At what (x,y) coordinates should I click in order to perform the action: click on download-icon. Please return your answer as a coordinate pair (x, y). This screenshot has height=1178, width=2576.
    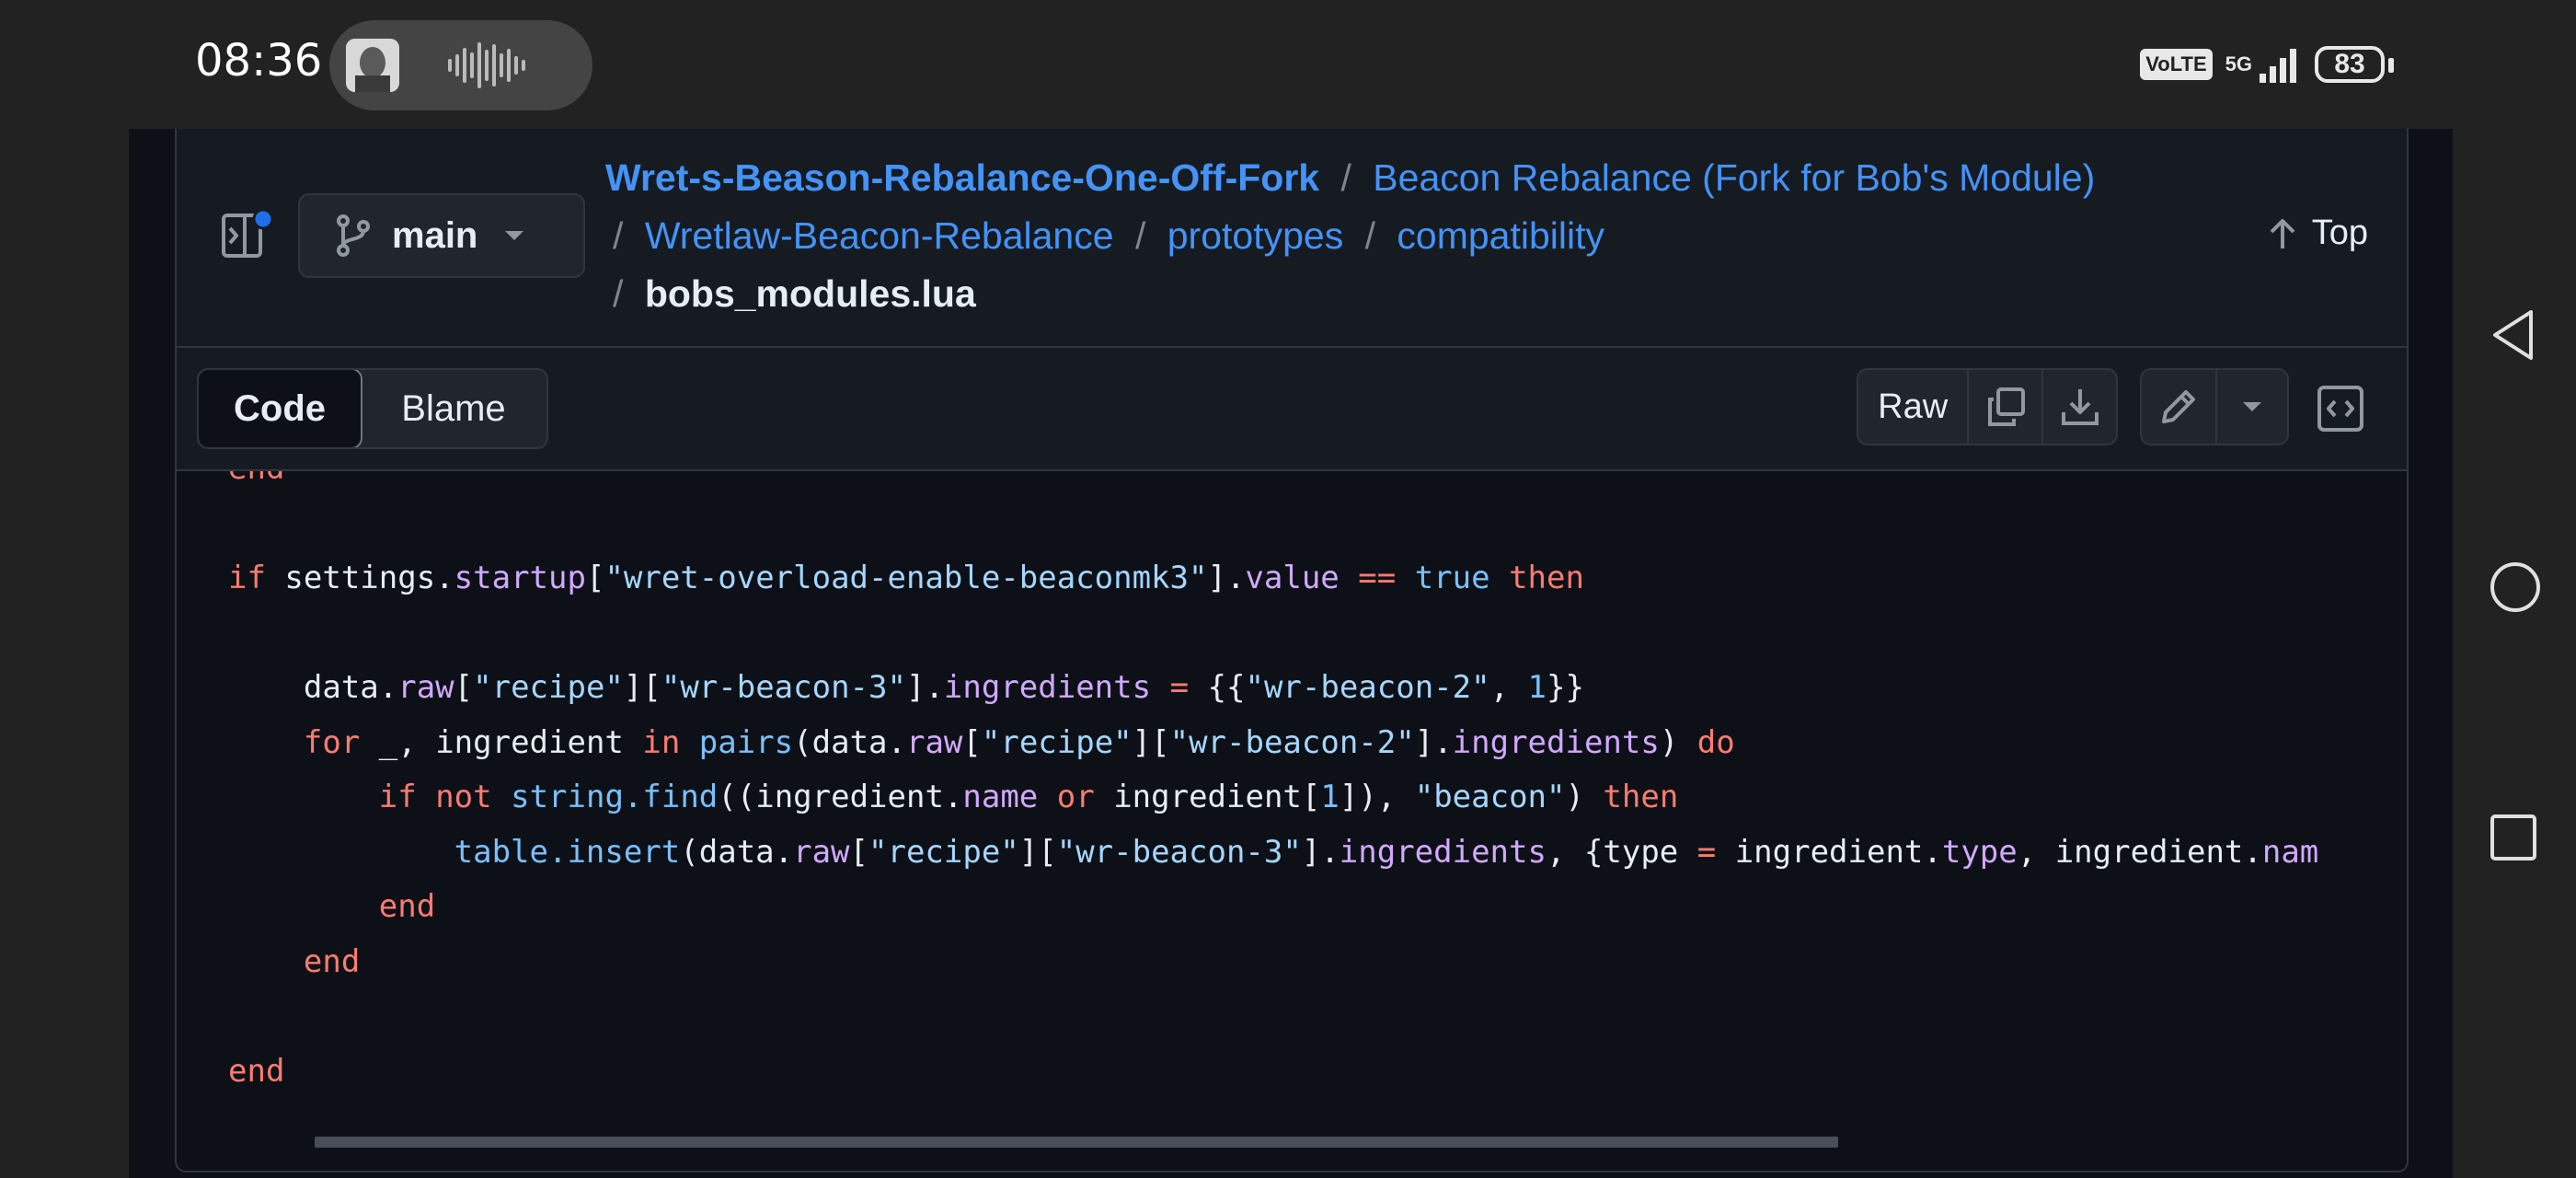
    Looking at the image, I should click on (2080, 407).